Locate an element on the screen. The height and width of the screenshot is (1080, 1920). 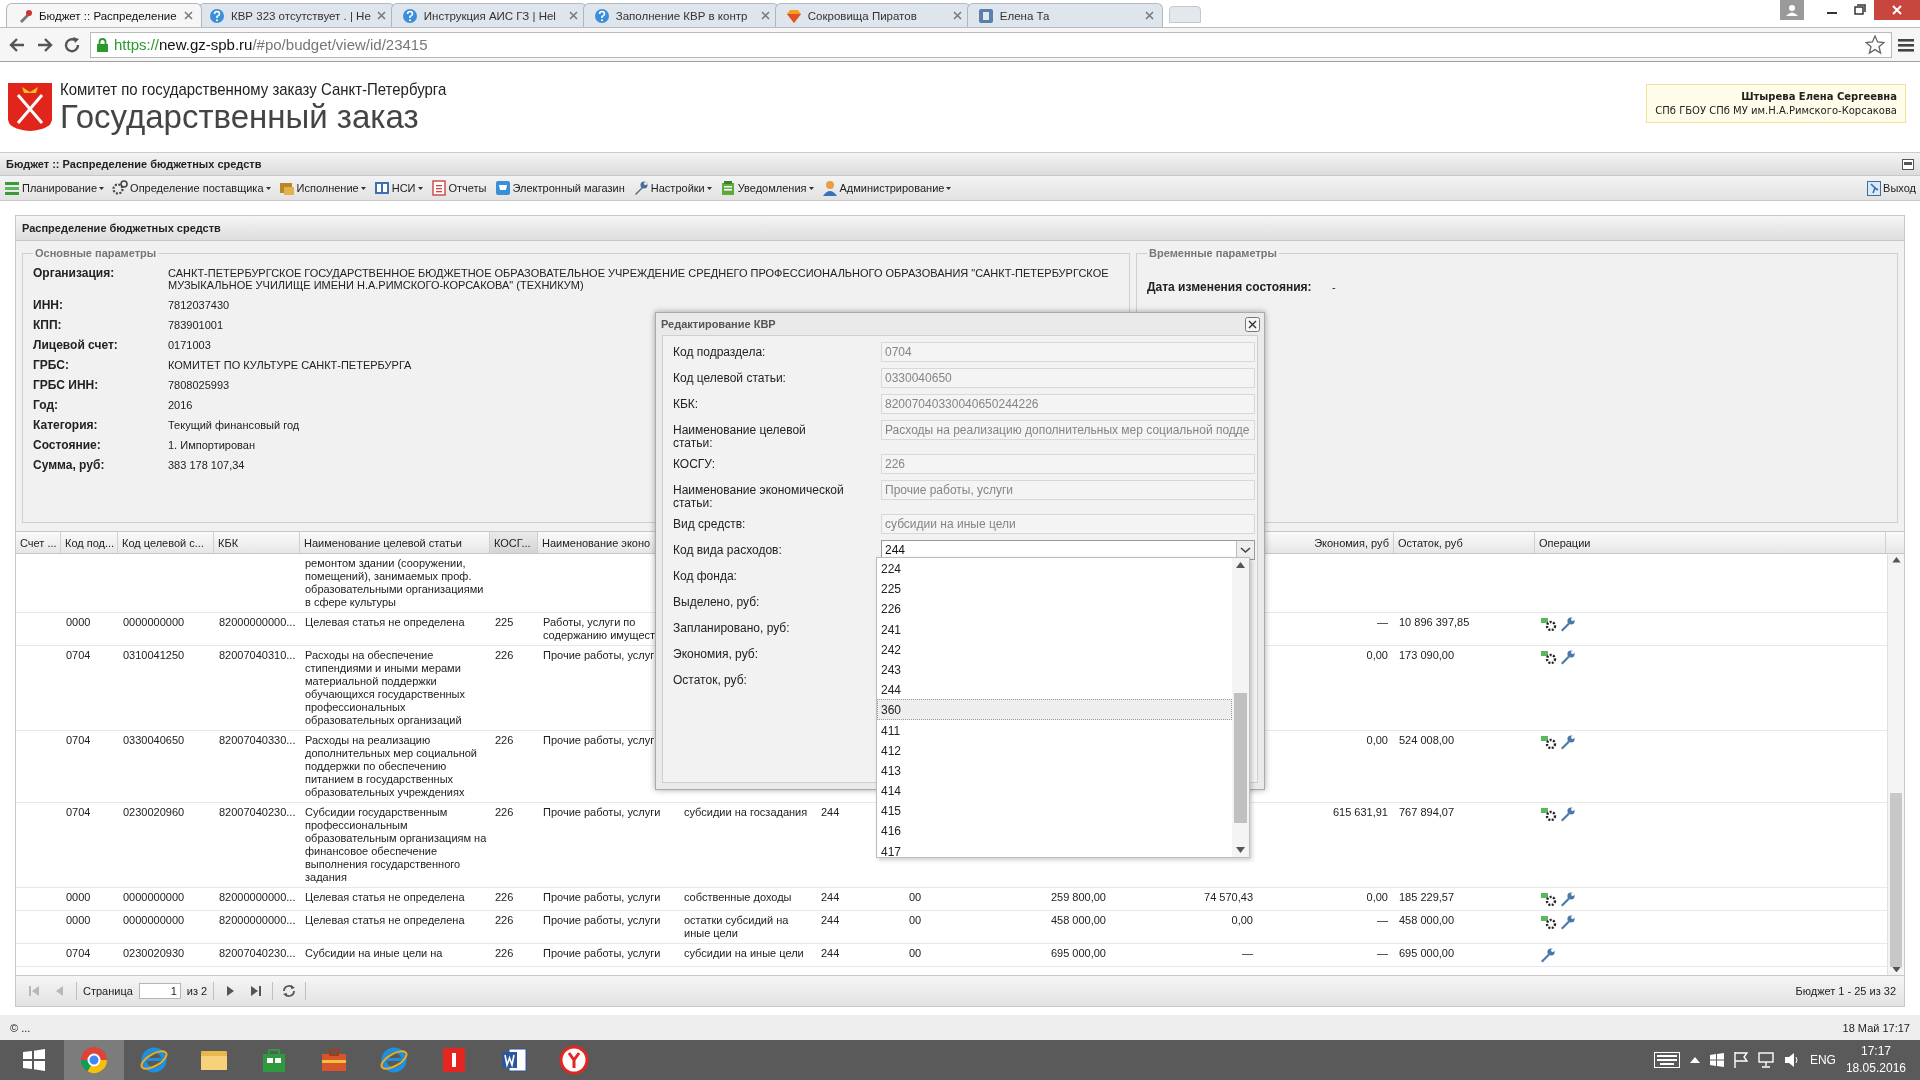
notepad-icon is located at coordinates (727, 188).